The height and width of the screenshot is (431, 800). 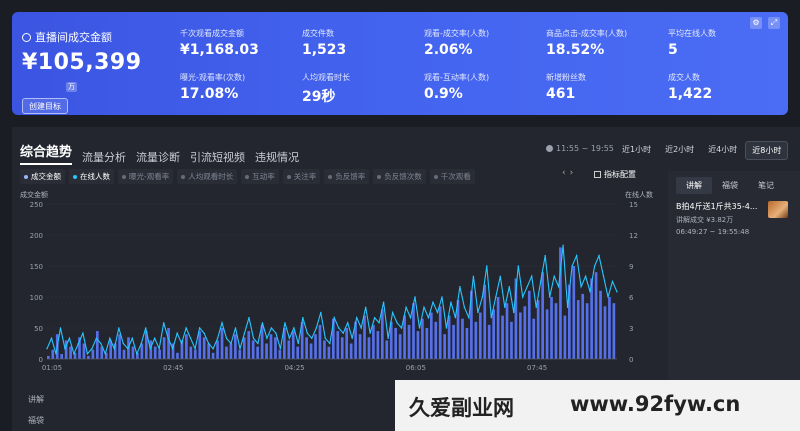 I want to click on legend-label: 成交金额, so click(x=46, y=176).